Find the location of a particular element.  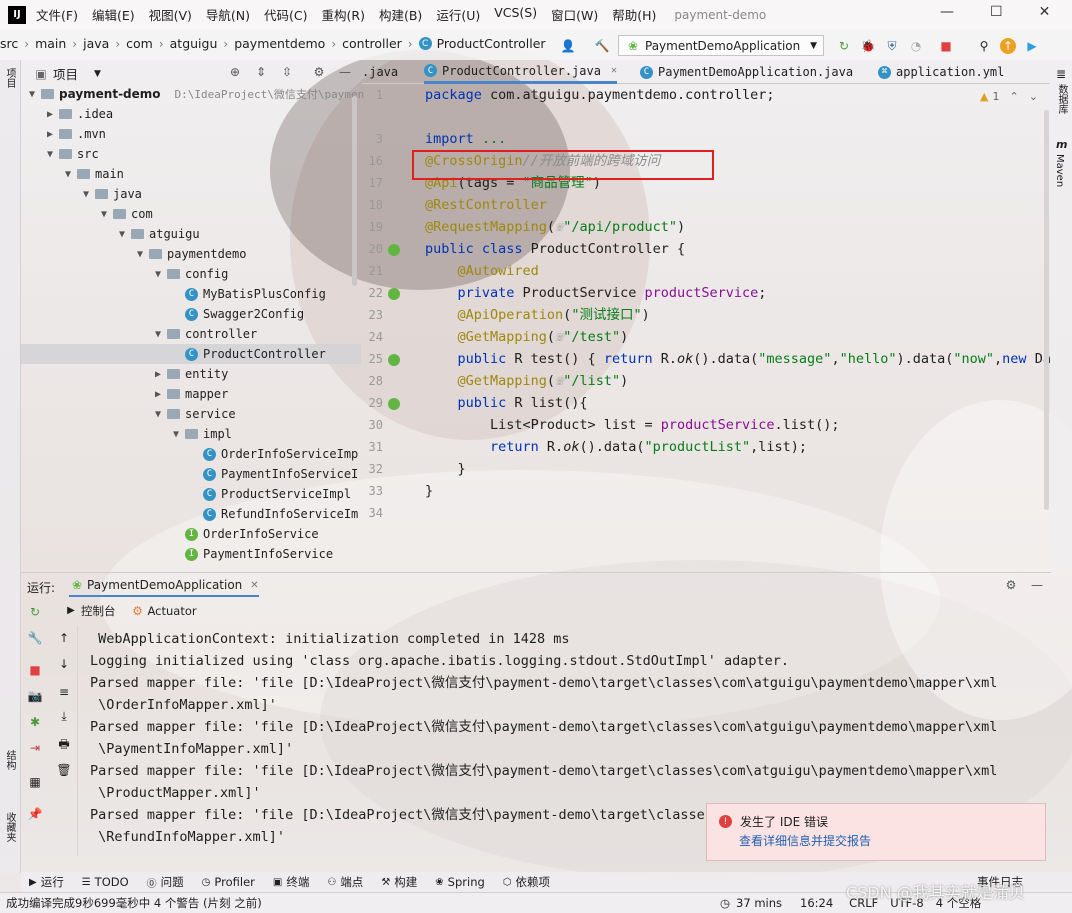

tree-item: ▼ service is located at coordinates (195, 414).